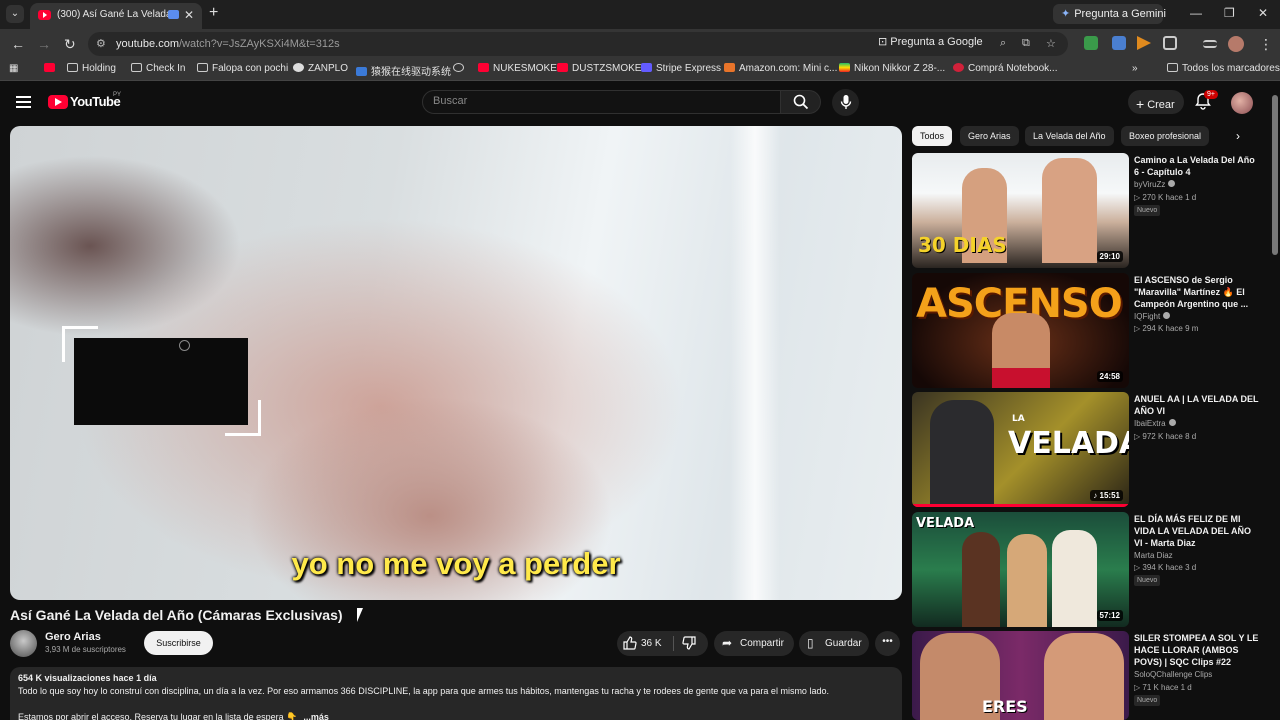  What do you see at coordinates (1020, 210) in the screenshot?
I see `video-thumbnail: 30 DIAS 29:10` at bounding box center [1020, 210].